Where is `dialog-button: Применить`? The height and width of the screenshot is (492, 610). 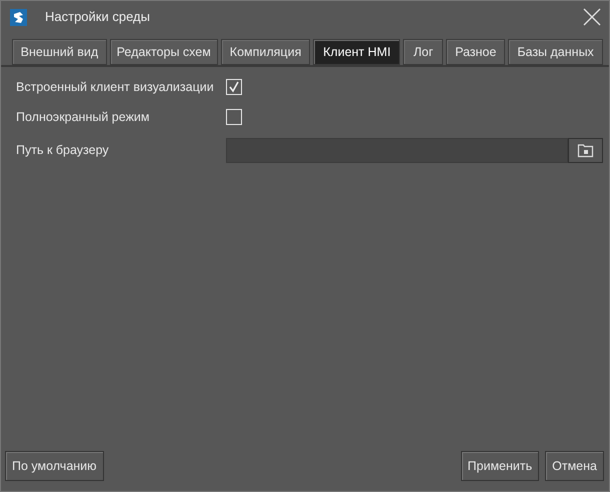 dialog-button: Применить is located at coordinates (500, 466).